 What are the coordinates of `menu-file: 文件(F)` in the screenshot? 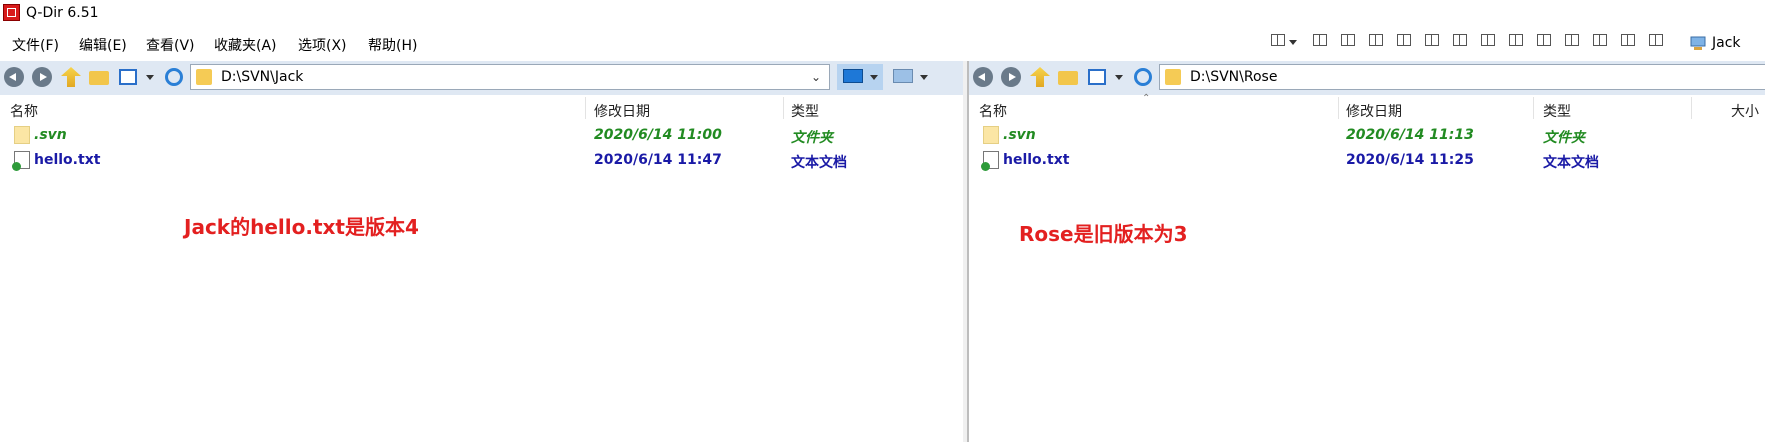 It's located at (35, 45).